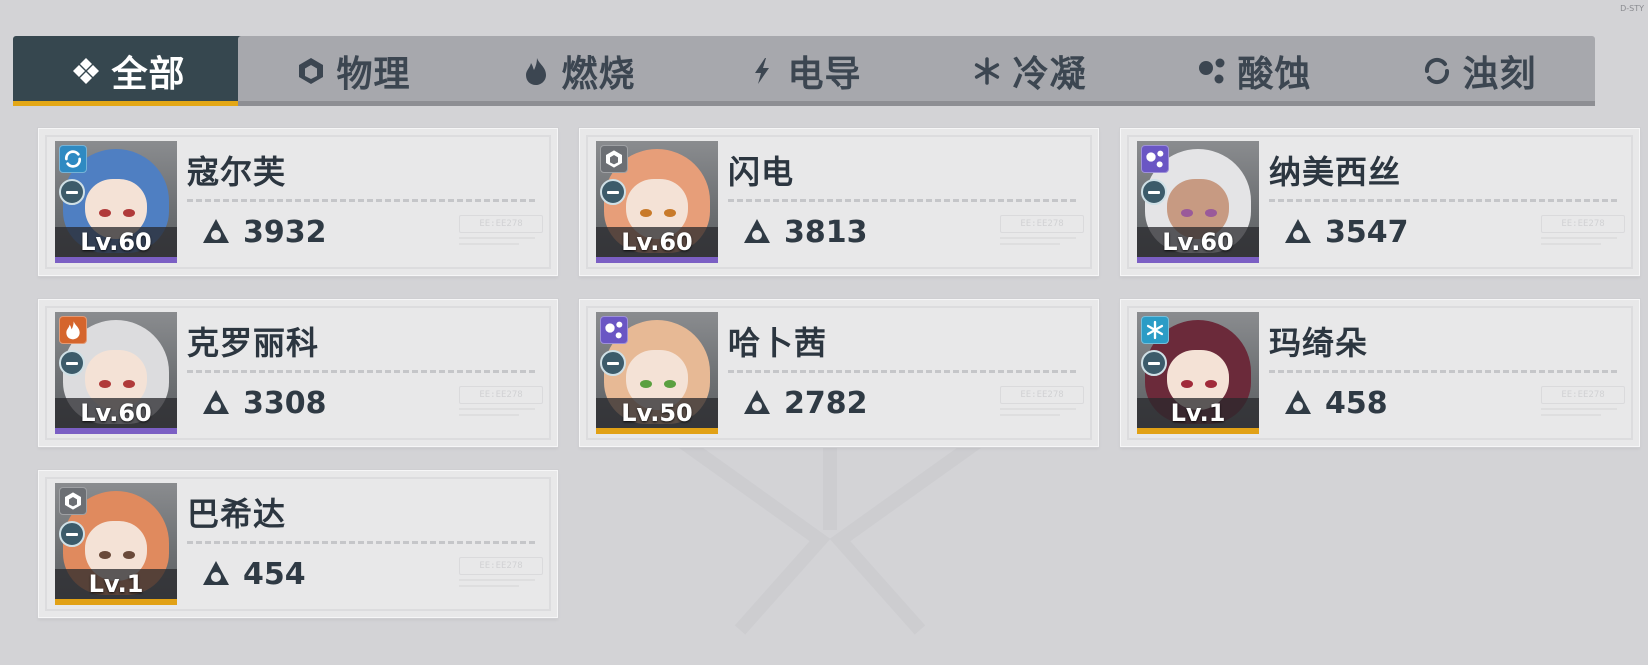 This screenshot has height=665, width=1648. I want to click on character-card-kerfu: Lv.60 寇尔芙 3932 ЕЕ:ЕЕ278, so click(298, 202).